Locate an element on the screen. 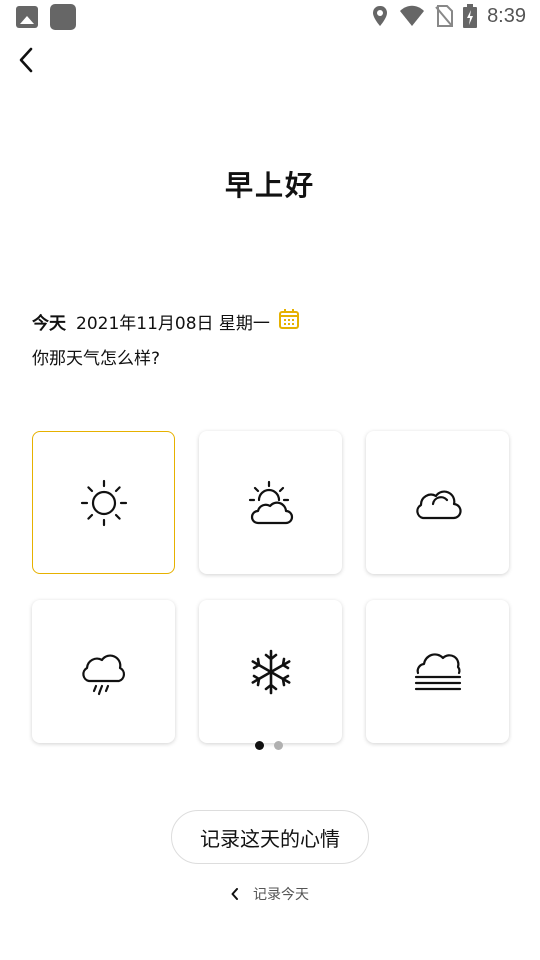 The height and width of the screenshot is (960, 540). back-button is located at coordinates (26, 60).